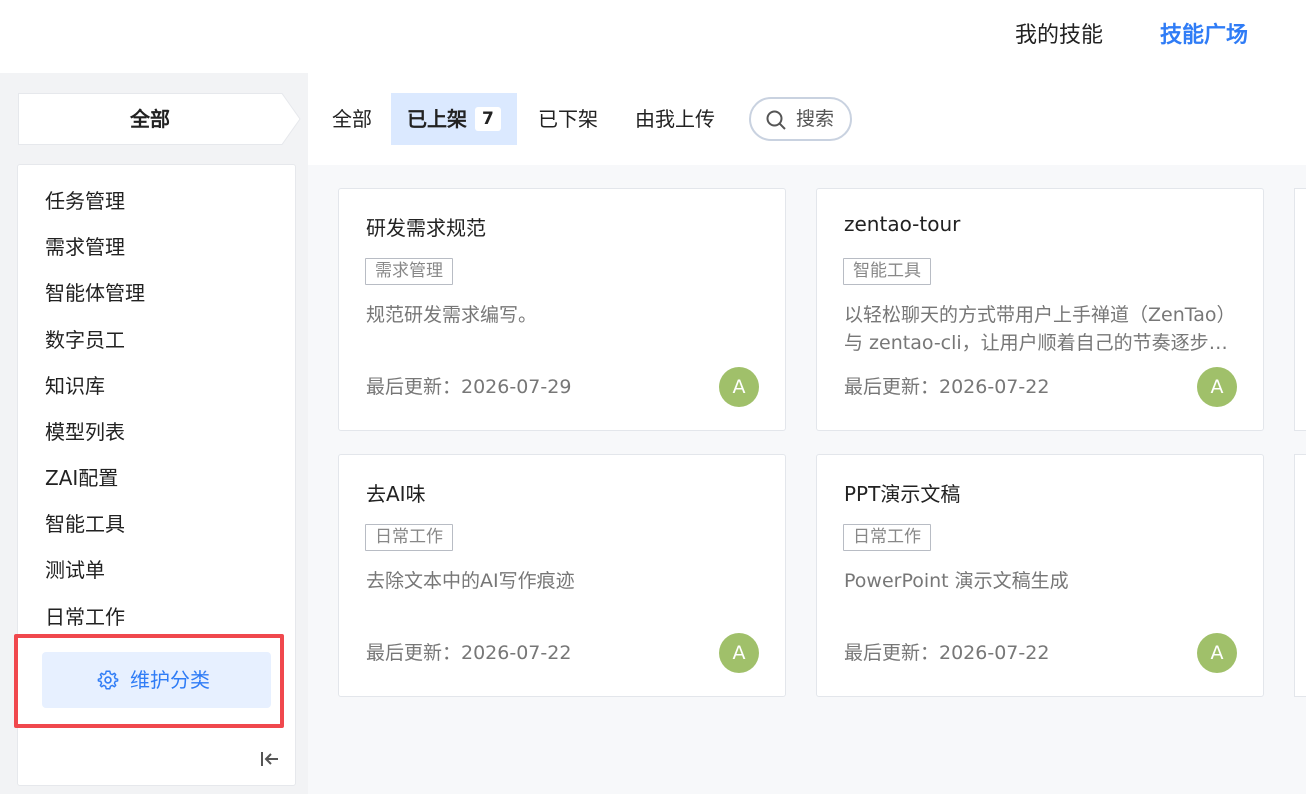 The height and width of the screenshot is (794, 1306). What do you see at coordinates (1059, 36) in the screenshot?
I see `my-skills-link: 我的技能` at bounding box center [1059, 36].